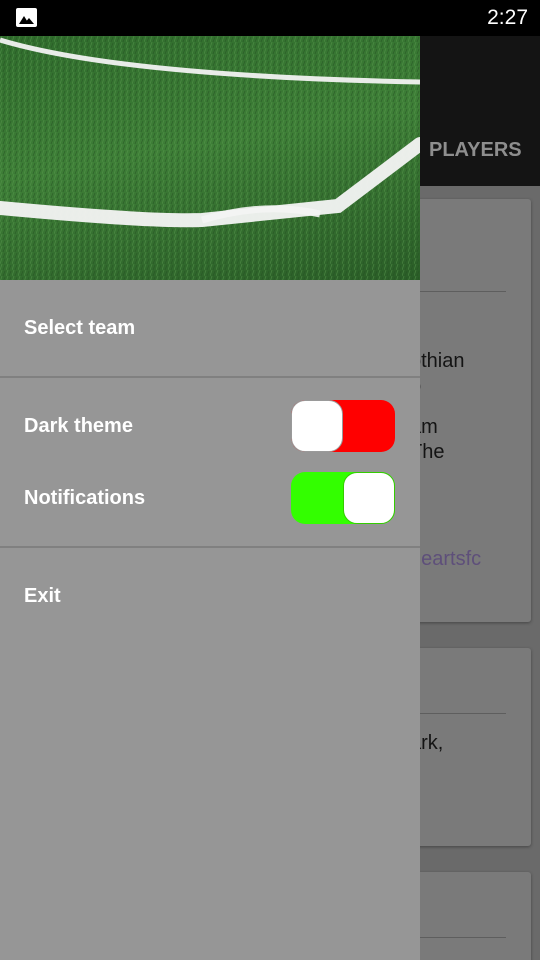 The image size is (540, 960). I want to click on news-card: othian o am The heartsfc, so click(470, 410).